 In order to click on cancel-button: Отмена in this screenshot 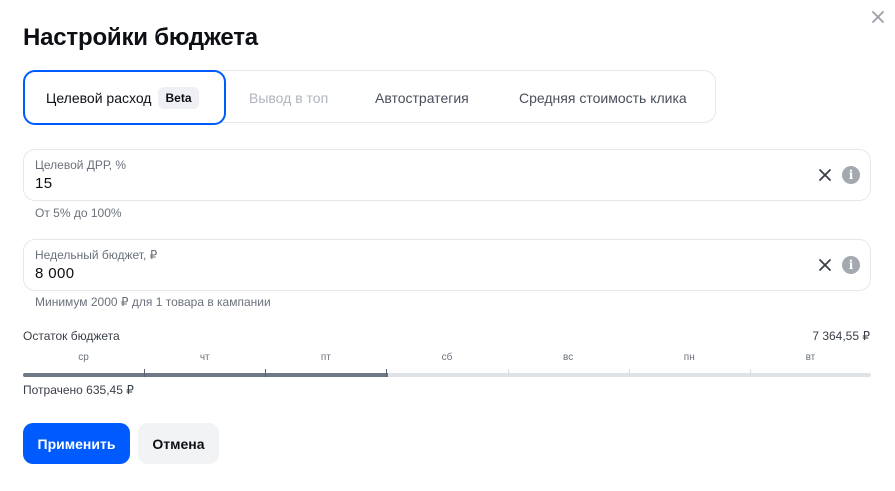, I will do `click(178, 443)`.